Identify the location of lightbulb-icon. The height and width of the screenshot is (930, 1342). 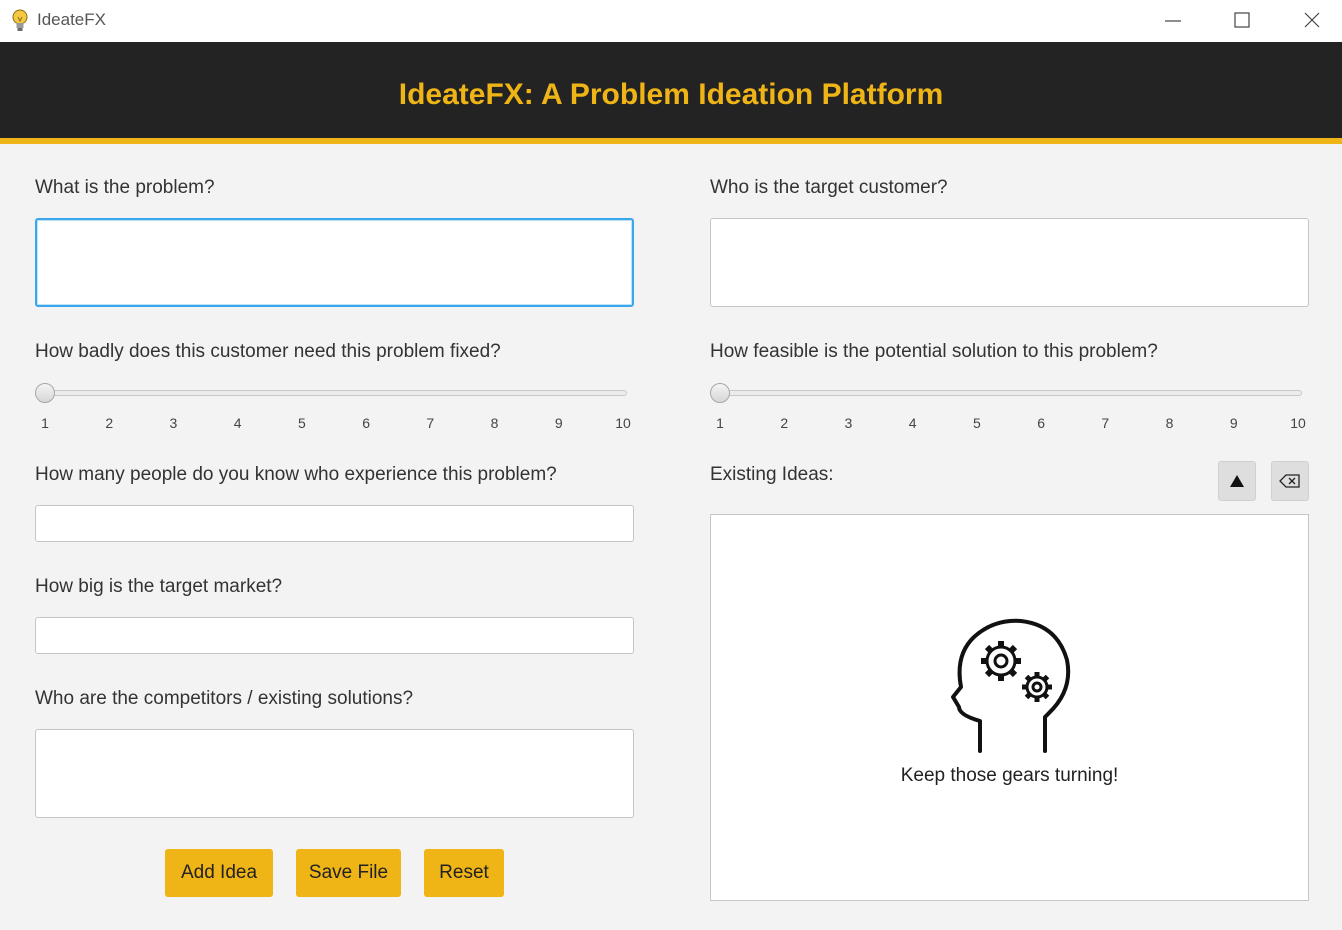
(20, 20).